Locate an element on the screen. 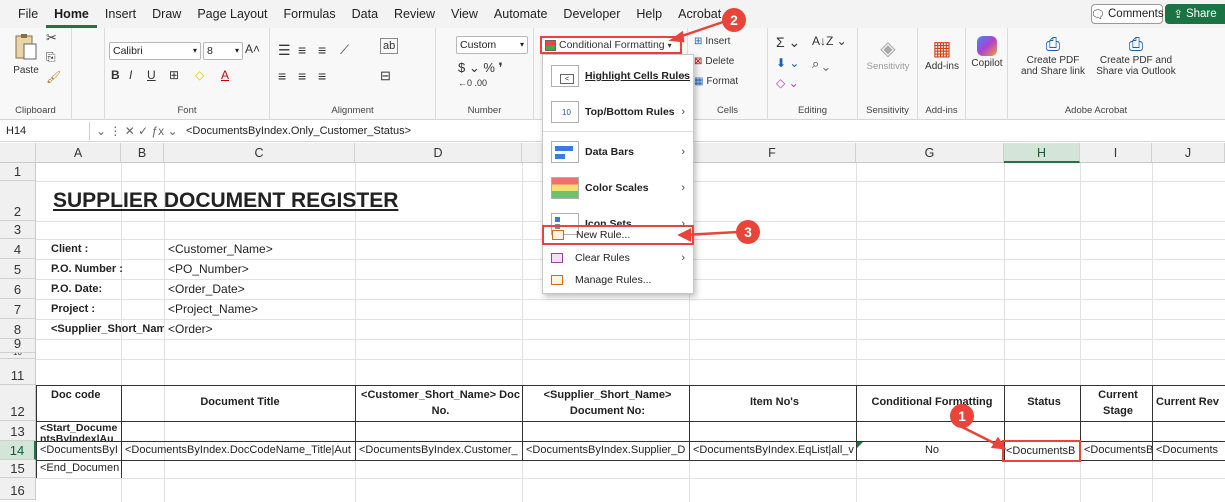 The image size is (1225, 502). arrow-2-head is located at coordinates (676, 36).